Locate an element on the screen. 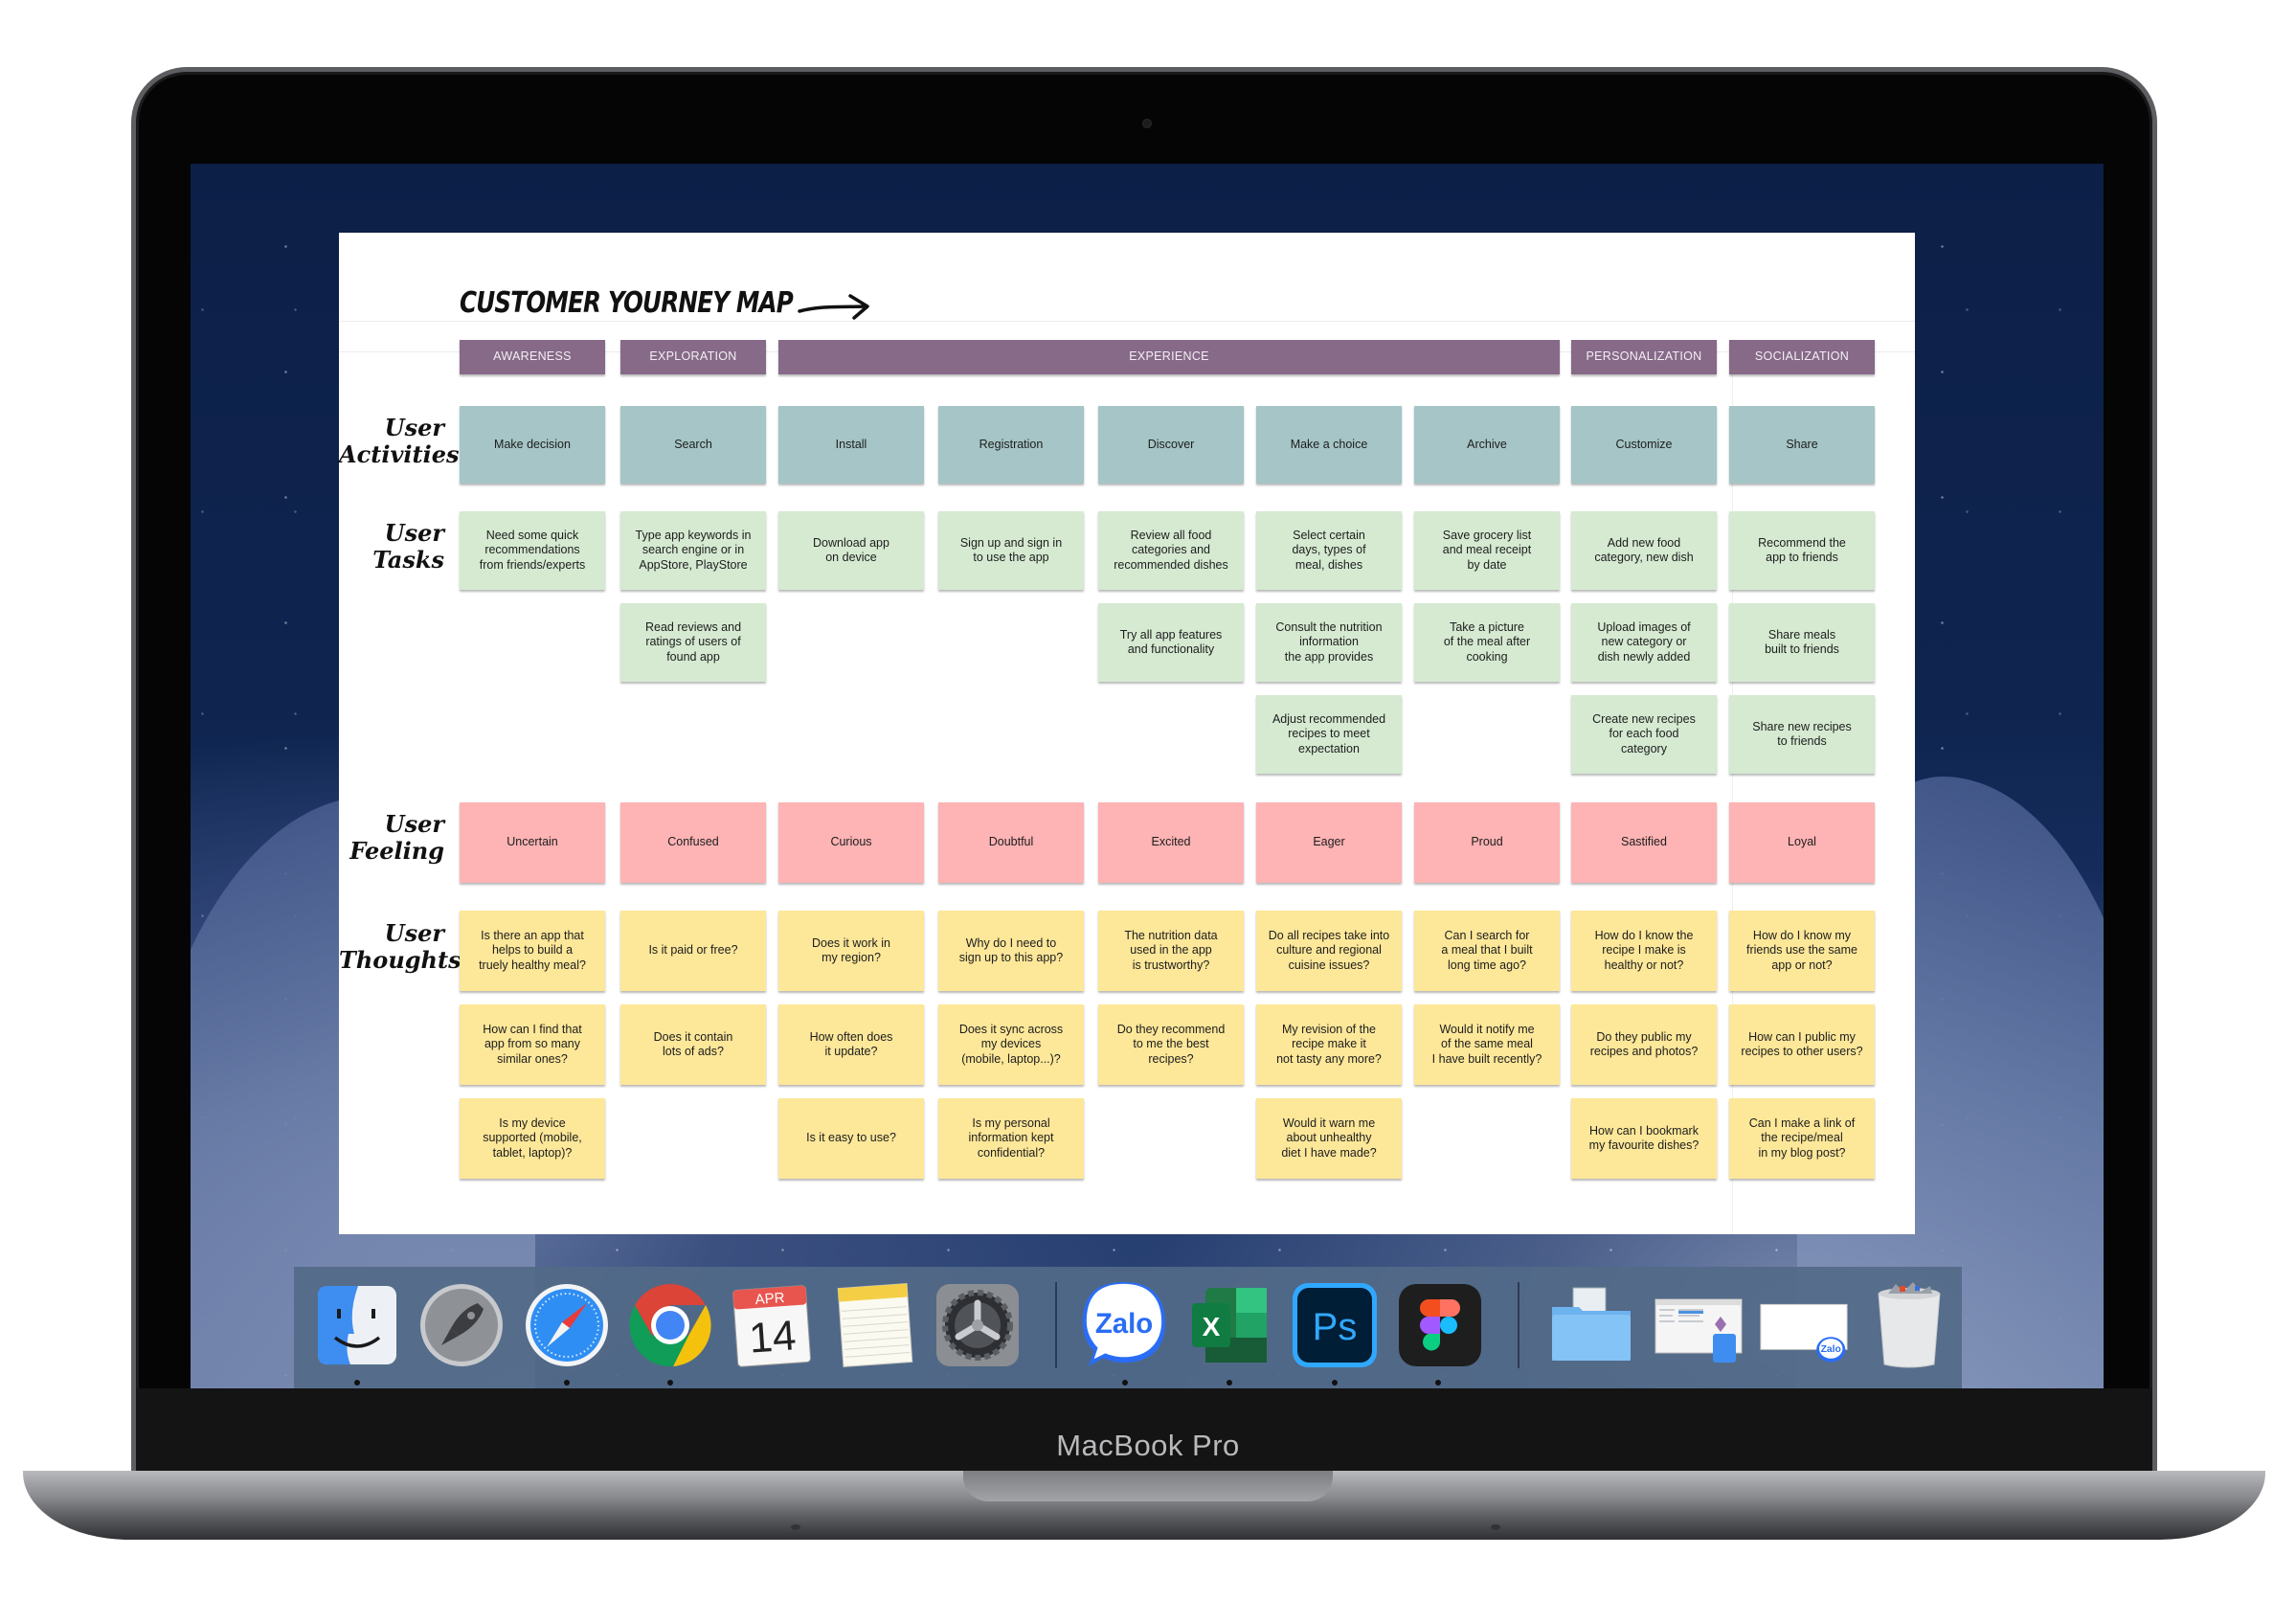 This screenshot has width=2296, height=1600. task-note: Share meals built to friends is located at coordinates (1802, 643).